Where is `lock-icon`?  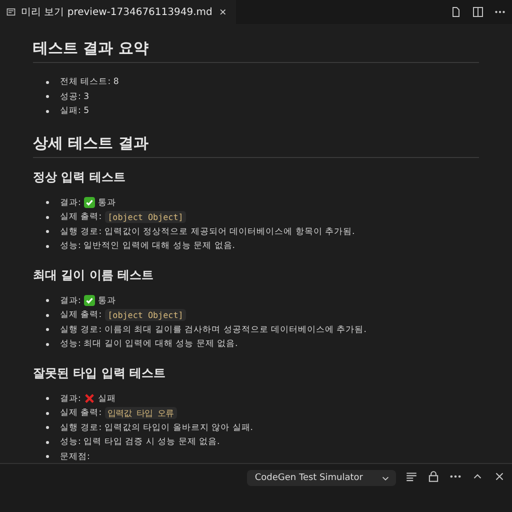
lock-icon is located at coordinates (433, 476).